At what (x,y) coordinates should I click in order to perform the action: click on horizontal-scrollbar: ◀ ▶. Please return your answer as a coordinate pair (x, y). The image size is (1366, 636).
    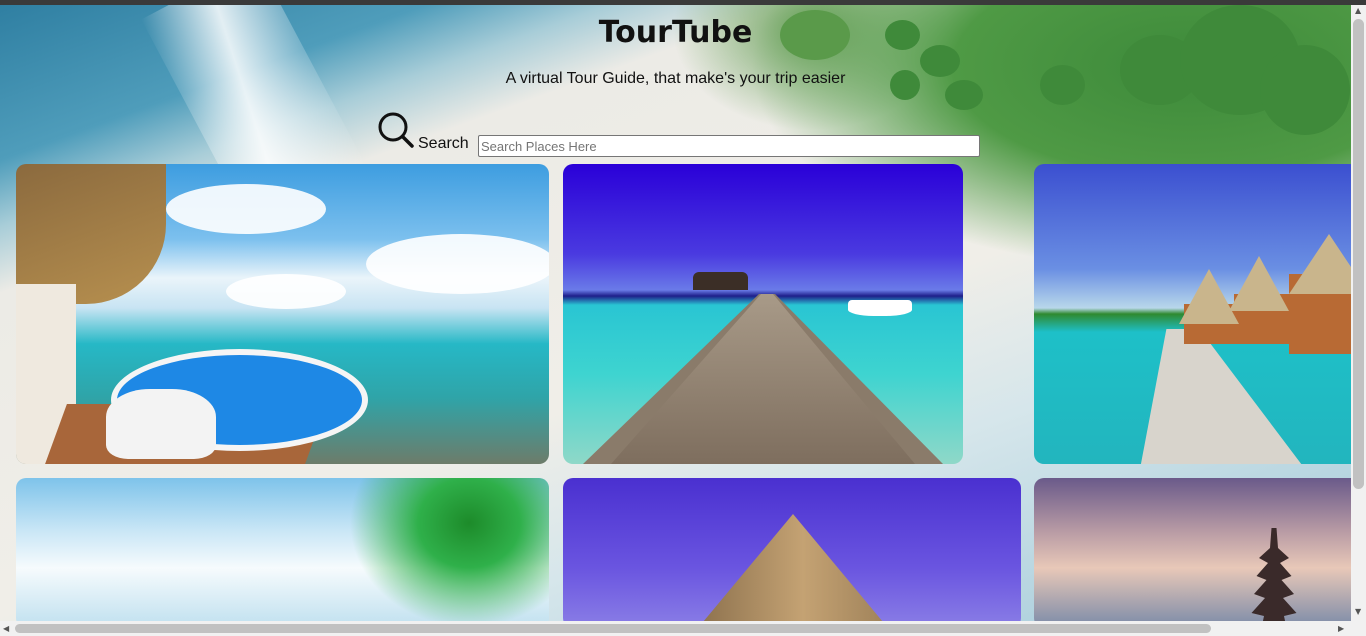
    Looking at the image, I should click on (683, 628).